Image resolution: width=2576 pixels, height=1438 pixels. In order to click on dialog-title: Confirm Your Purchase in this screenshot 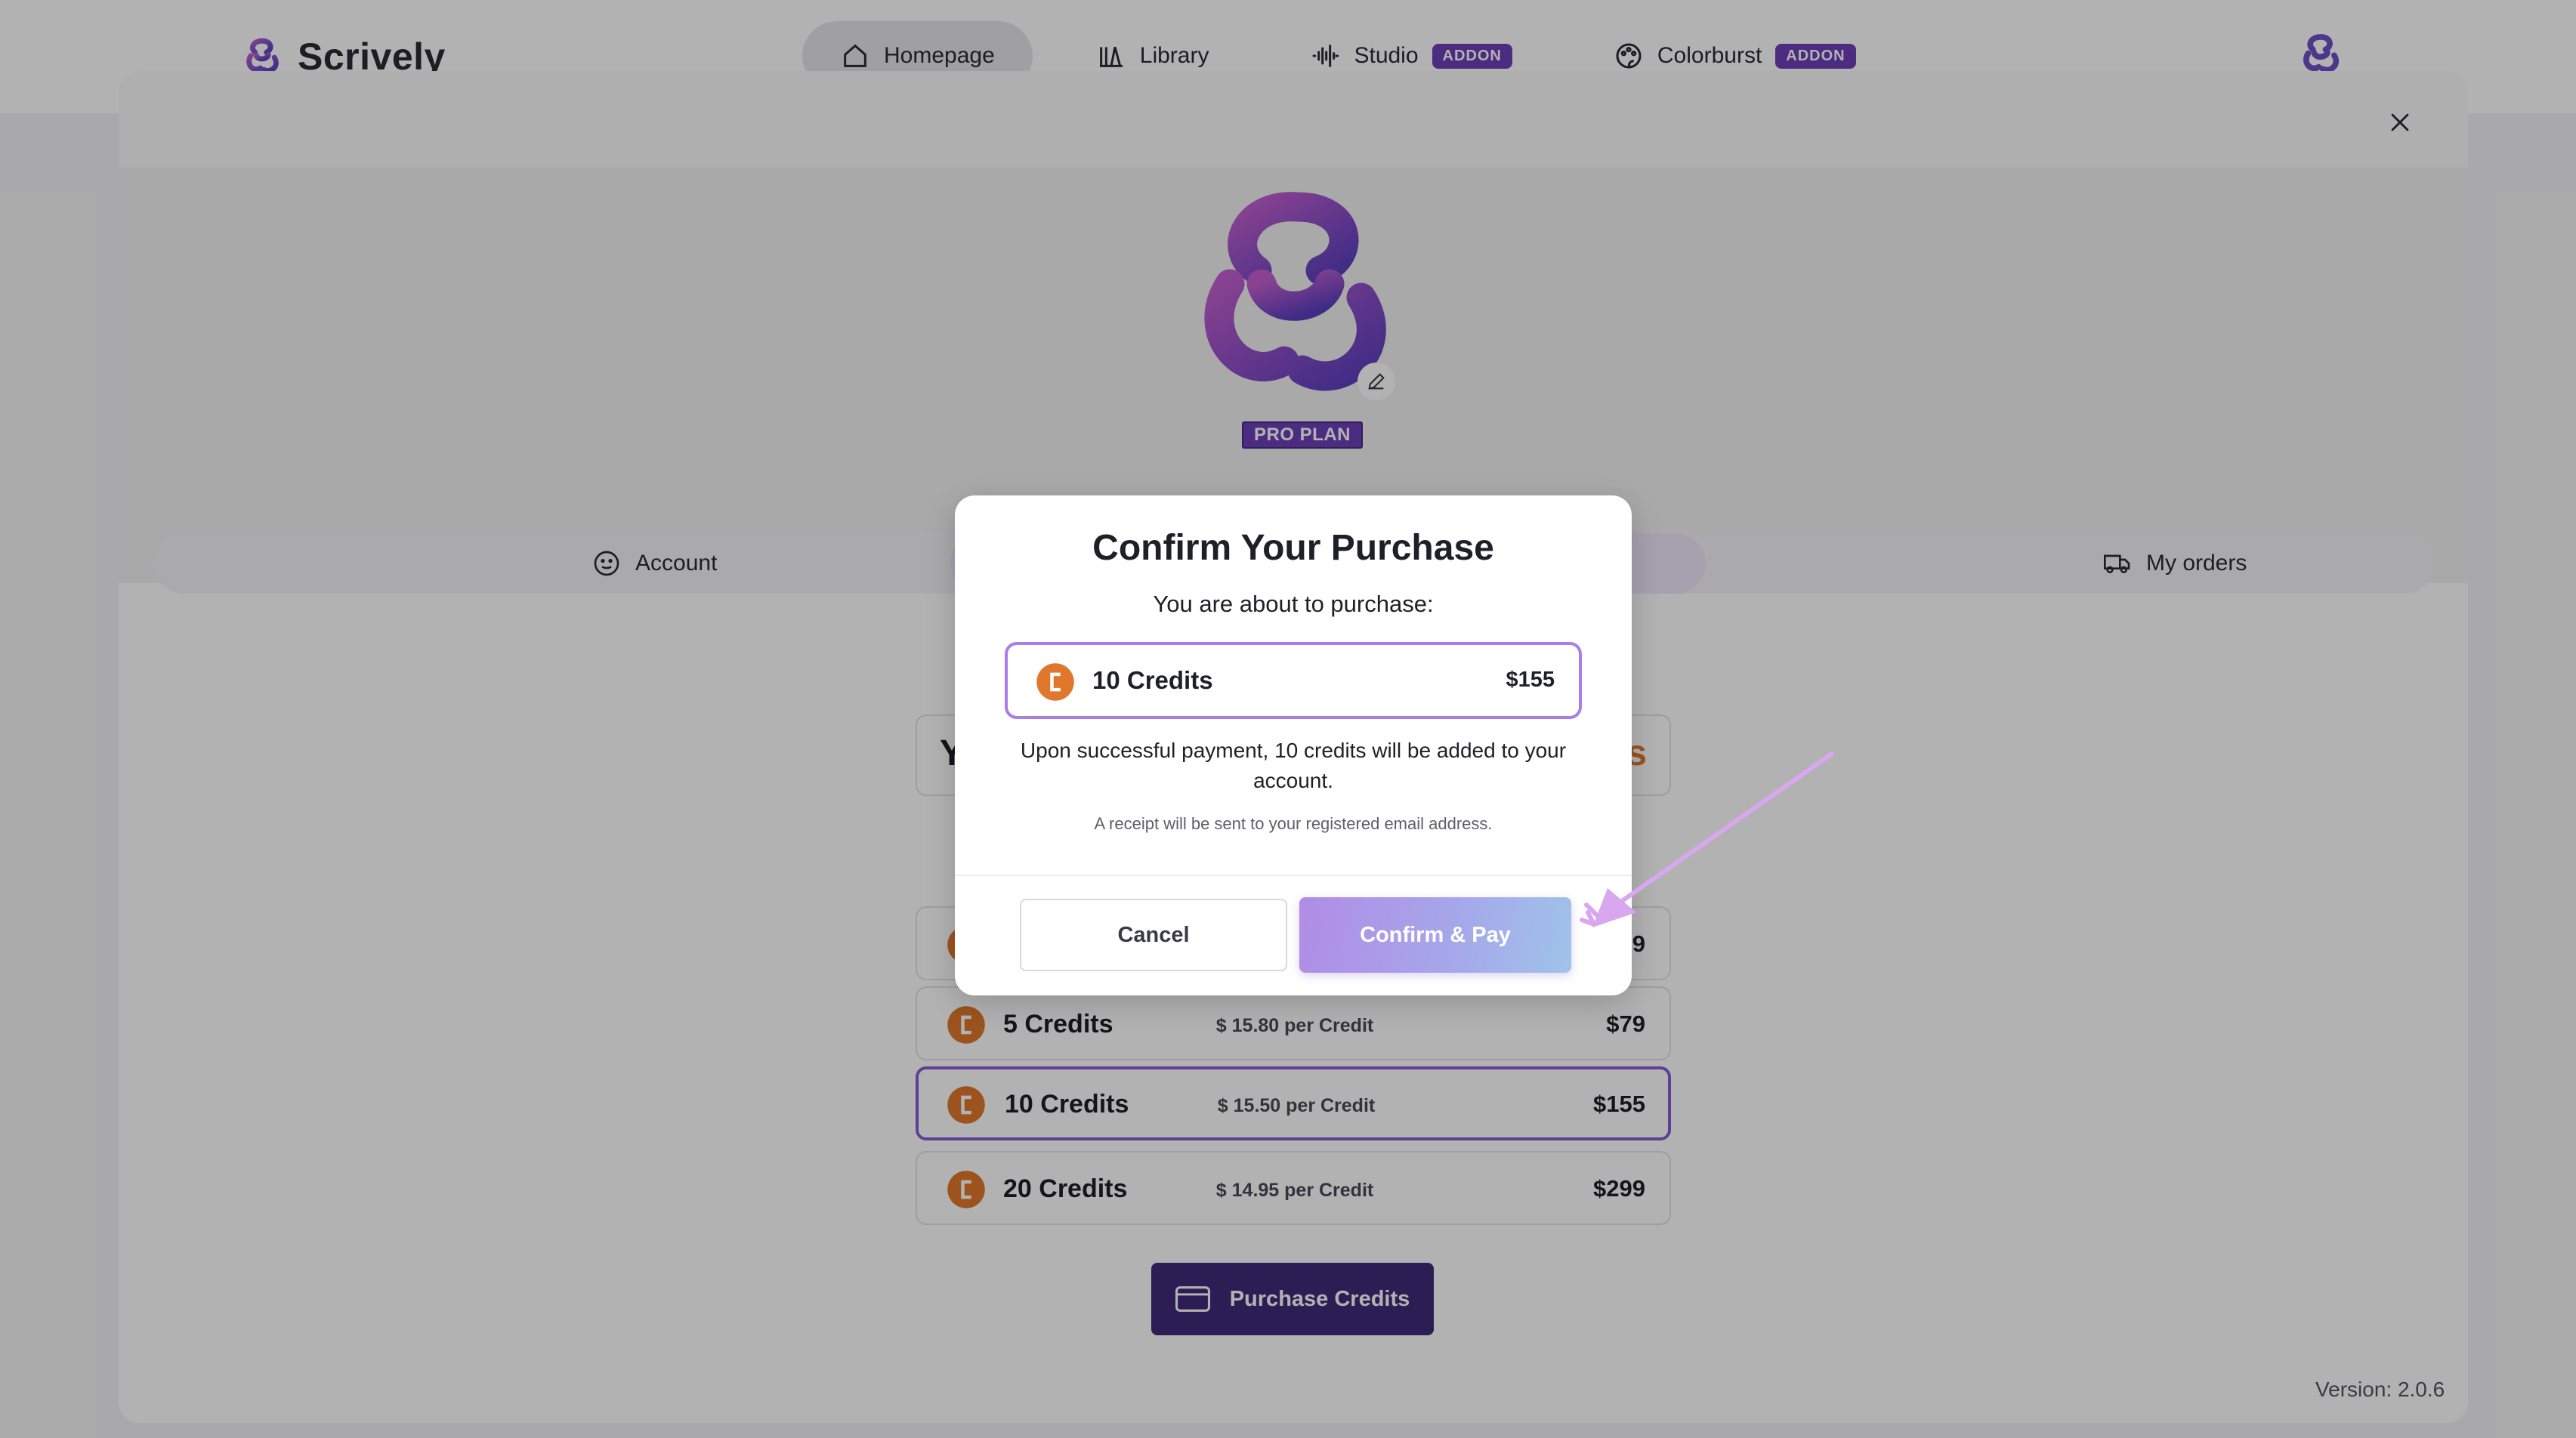, I will do `click(1293, 548)`.